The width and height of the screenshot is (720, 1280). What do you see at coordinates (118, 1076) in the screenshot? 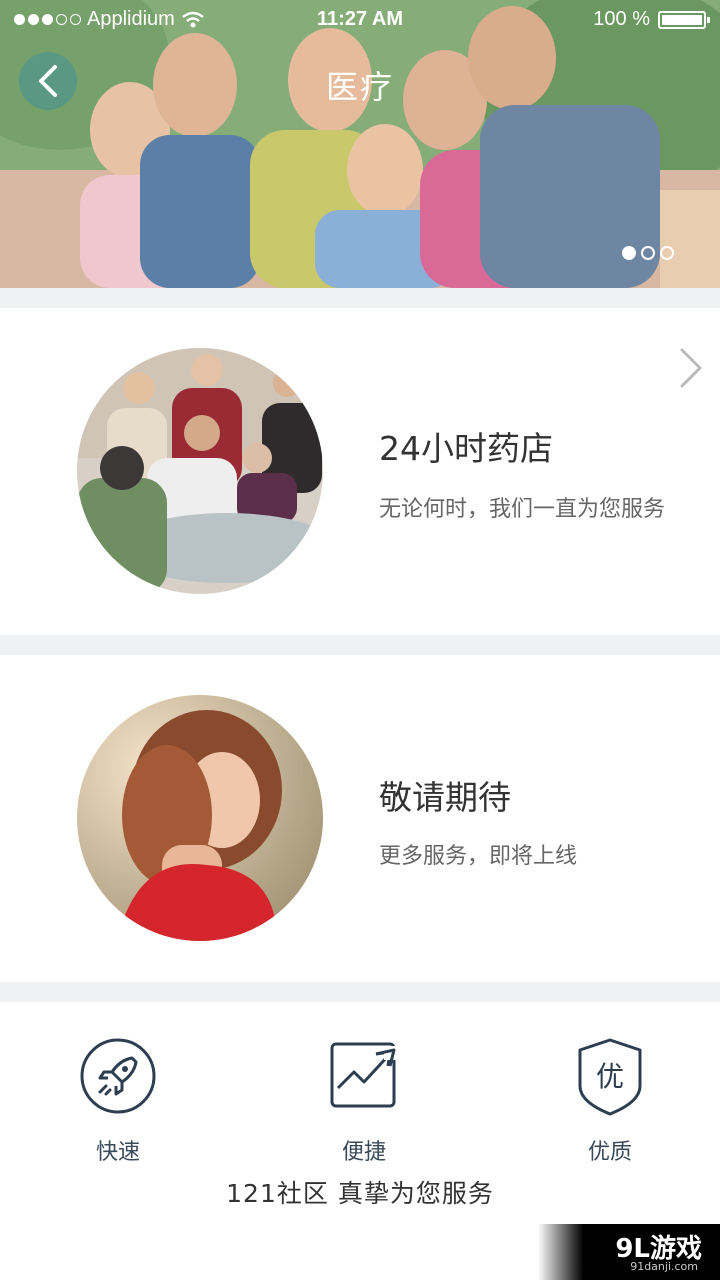
I see `rocket-icon` at bounding box center [118, 1076].